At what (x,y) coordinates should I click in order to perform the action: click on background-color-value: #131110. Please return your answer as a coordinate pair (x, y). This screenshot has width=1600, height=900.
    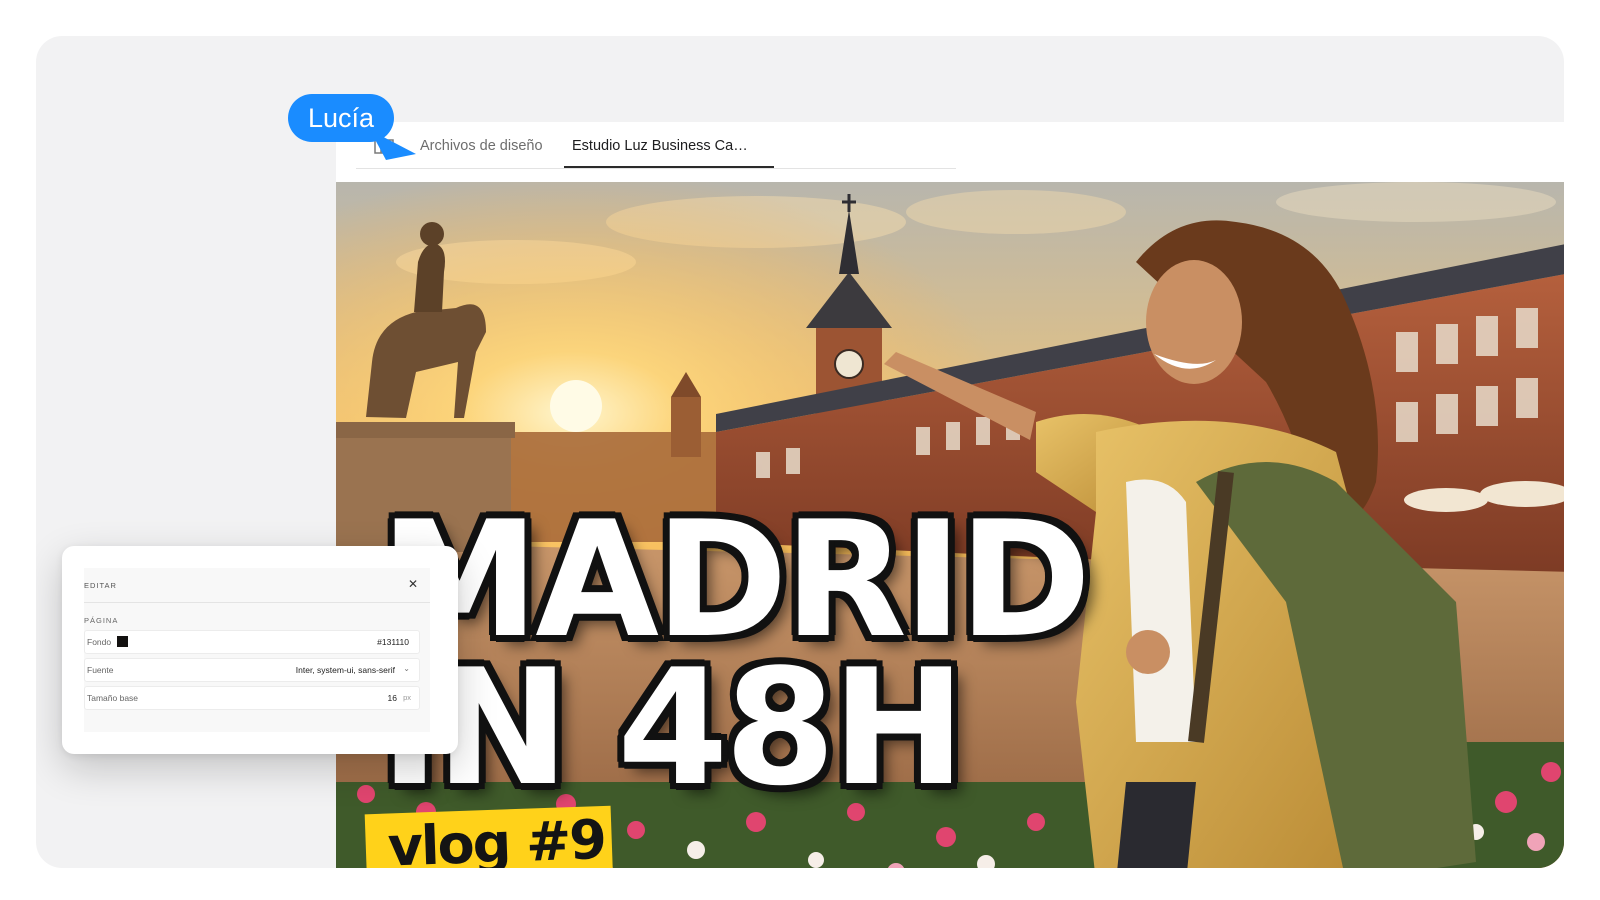
    Looking at the image, I should click on (393, 642).